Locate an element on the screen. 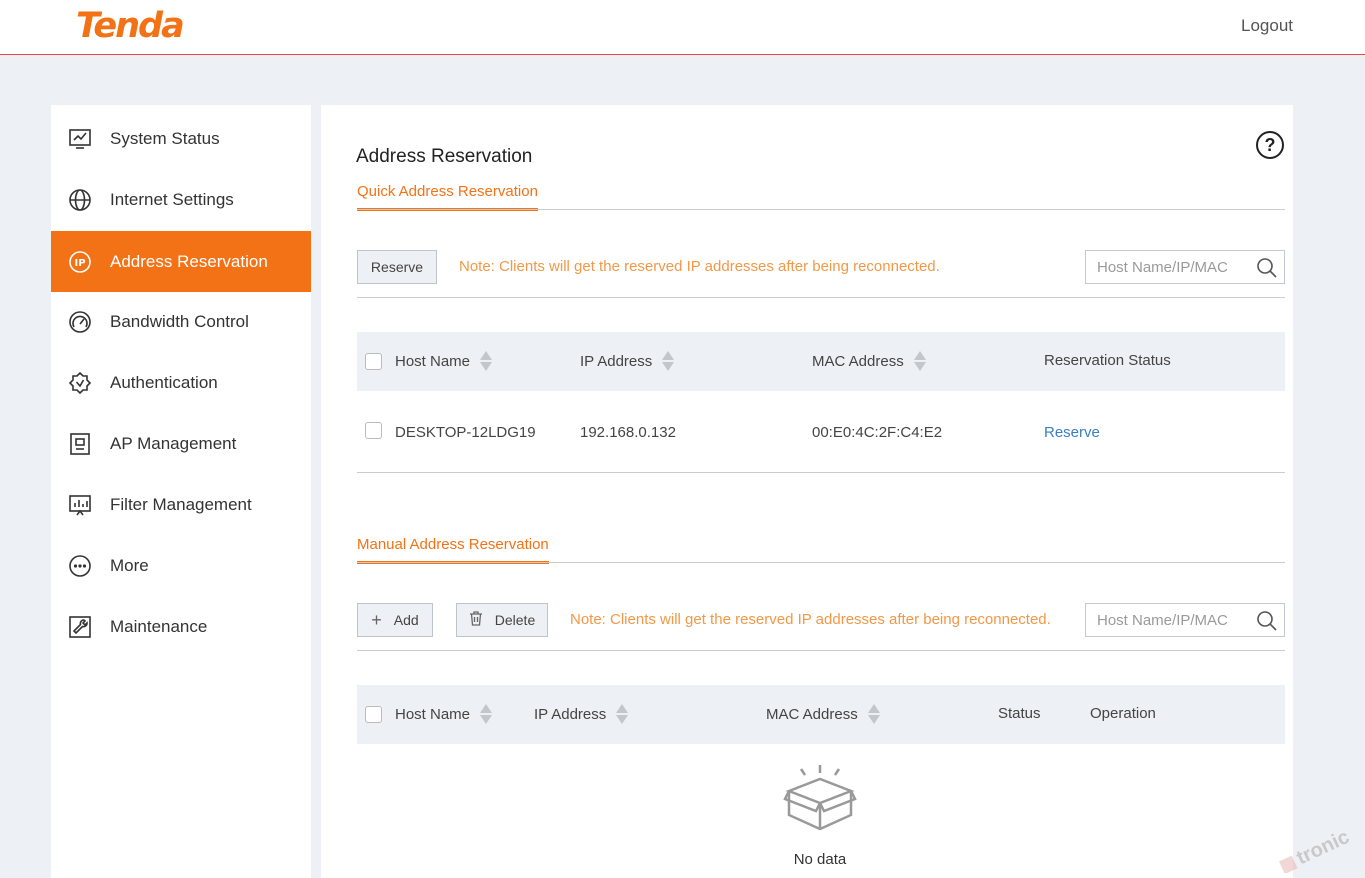  sidebar-item-system-status: System Status is located at coordinates (181, 138).